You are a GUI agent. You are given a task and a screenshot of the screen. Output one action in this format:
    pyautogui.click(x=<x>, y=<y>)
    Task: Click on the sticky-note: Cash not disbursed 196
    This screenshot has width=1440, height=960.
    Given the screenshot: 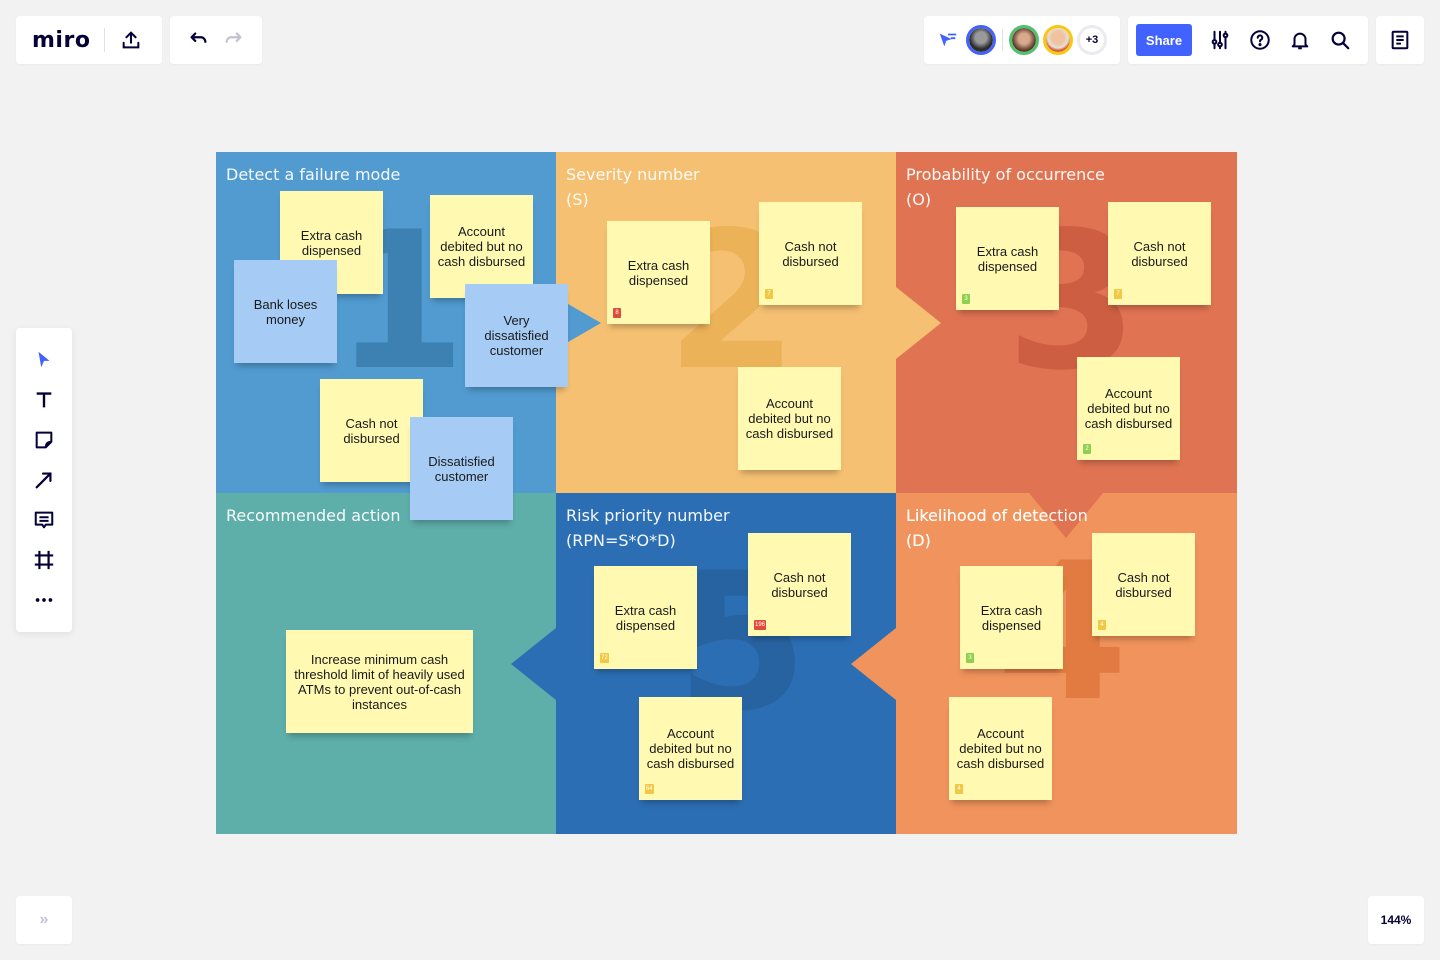 What is the action you would take?
    pyautogui.click(x=799, y=584)
    